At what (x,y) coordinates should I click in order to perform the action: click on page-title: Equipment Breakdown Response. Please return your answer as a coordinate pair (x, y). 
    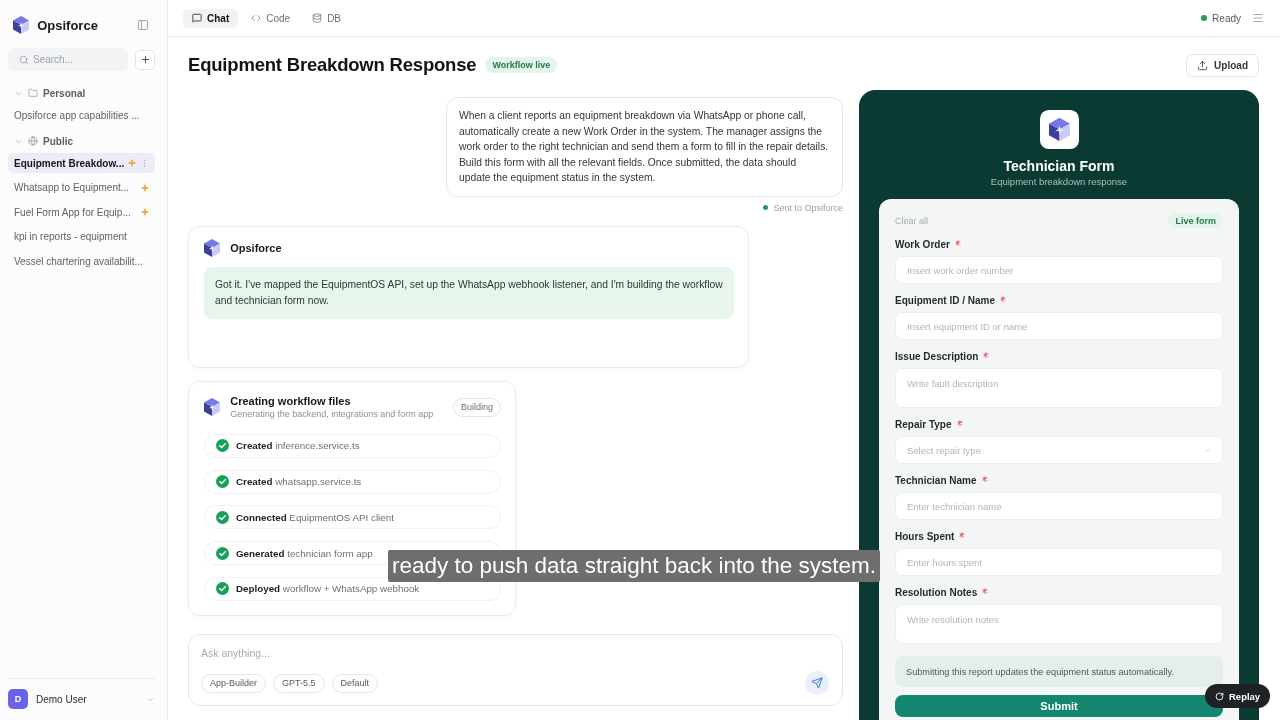
    Looking at the image, I should click on (332, 65).